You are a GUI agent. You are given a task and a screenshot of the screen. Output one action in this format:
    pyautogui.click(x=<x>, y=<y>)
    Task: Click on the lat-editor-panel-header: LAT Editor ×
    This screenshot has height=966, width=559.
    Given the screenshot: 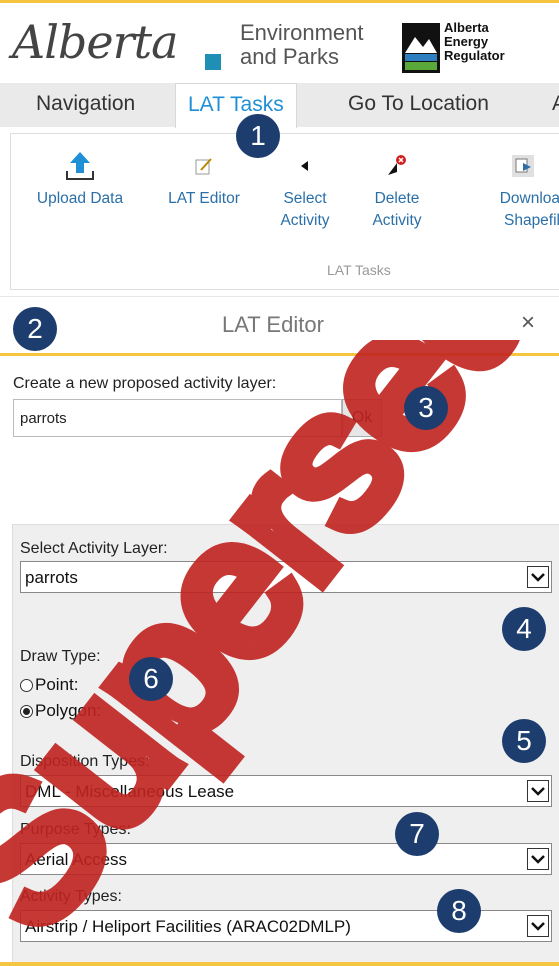 What is the action you would take?
    pyautogui.click(x=279, y=326)
    